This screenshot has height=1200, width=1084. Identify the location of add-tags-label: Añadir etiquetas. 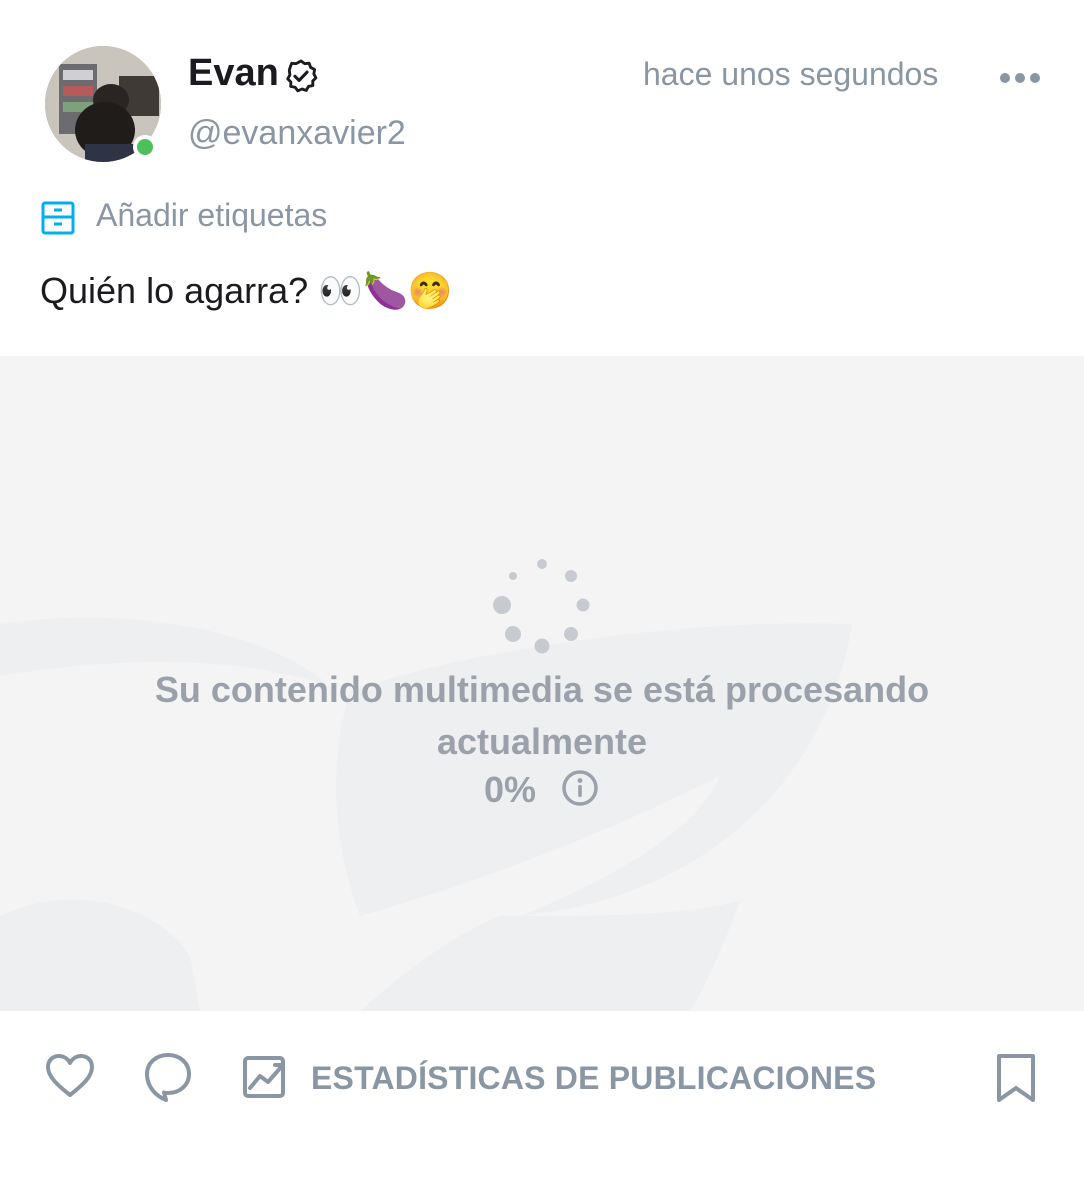
(212, 215).